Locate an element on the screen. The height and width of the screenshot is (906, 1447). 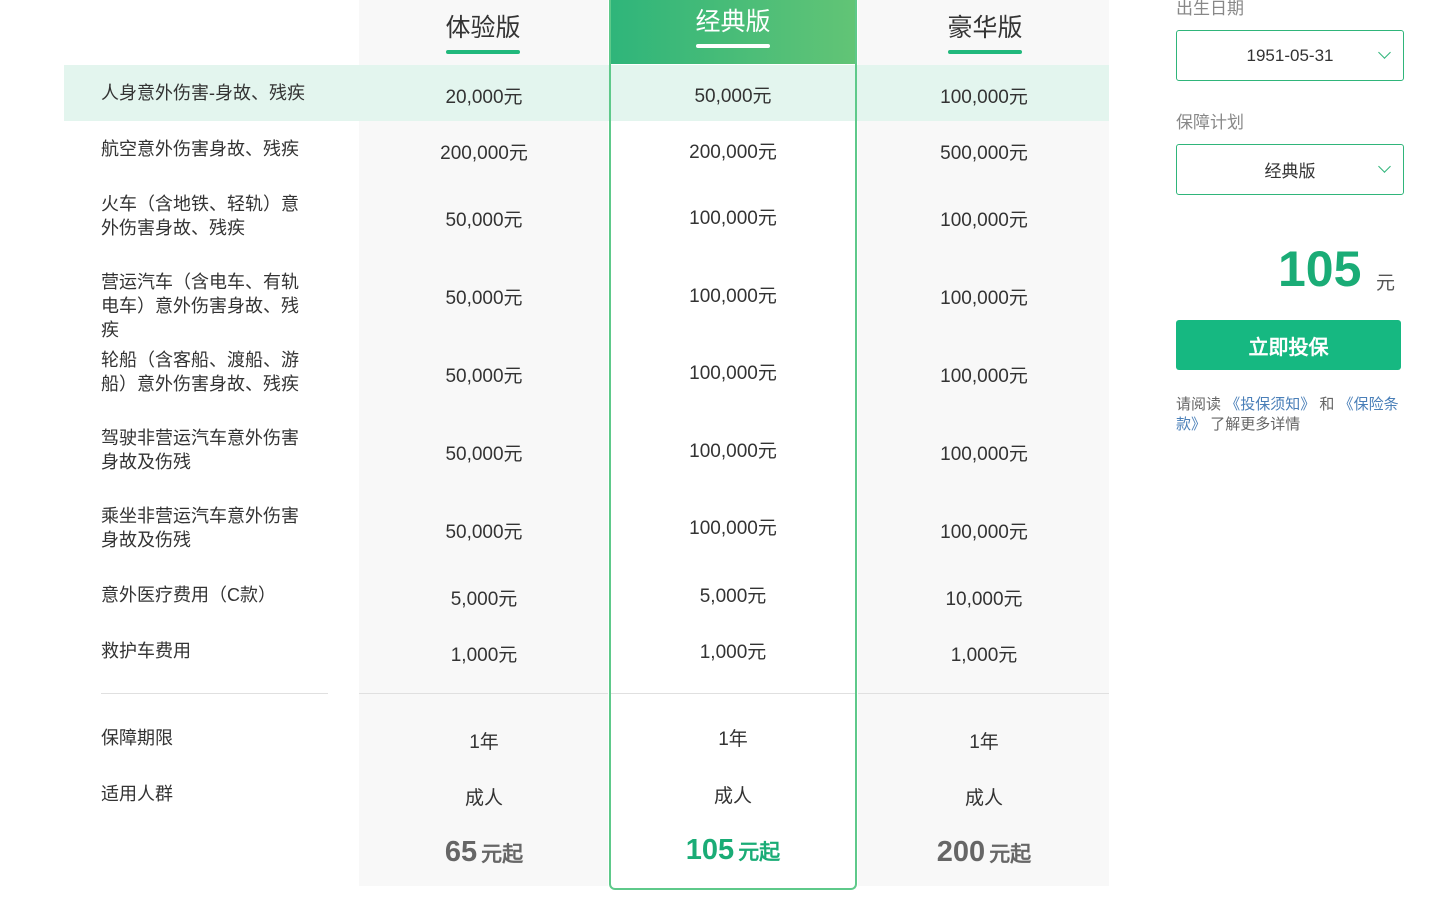
plan-title-text: 经典版 is located at coordinates (733, 22).